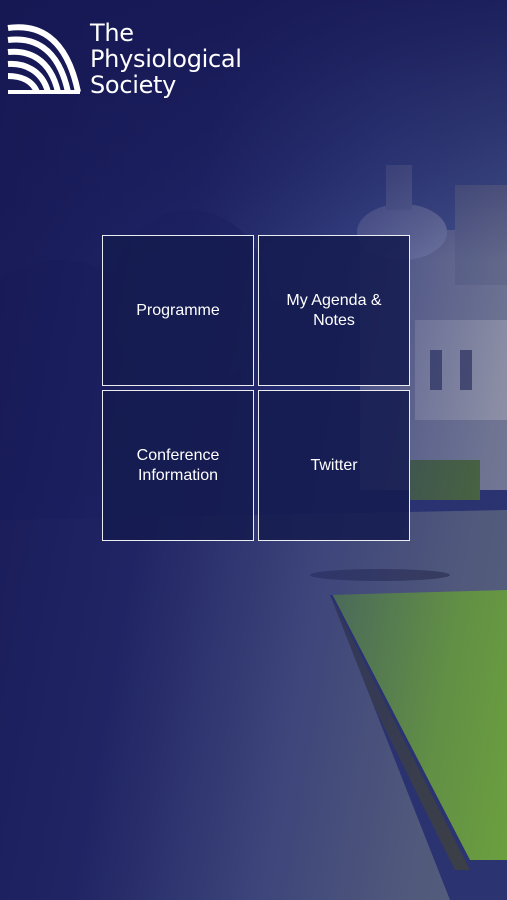  I want to click on society-name-line: Physiological, so click(166, 59).